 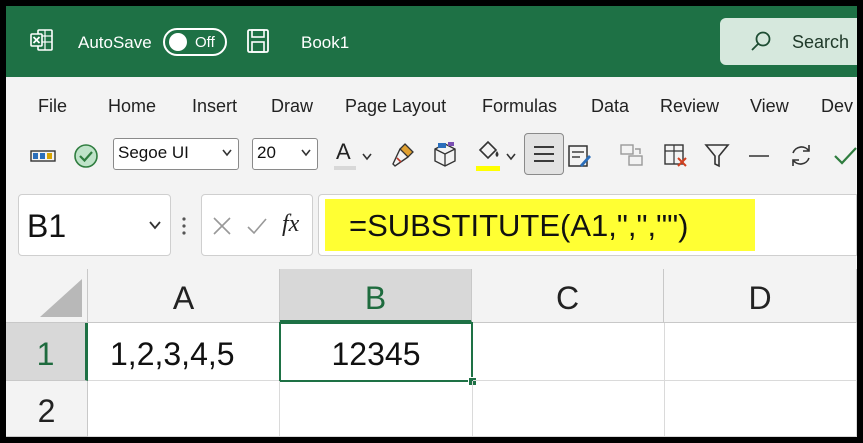 I want to click on cancel-icon, so click(x=222, y=226).